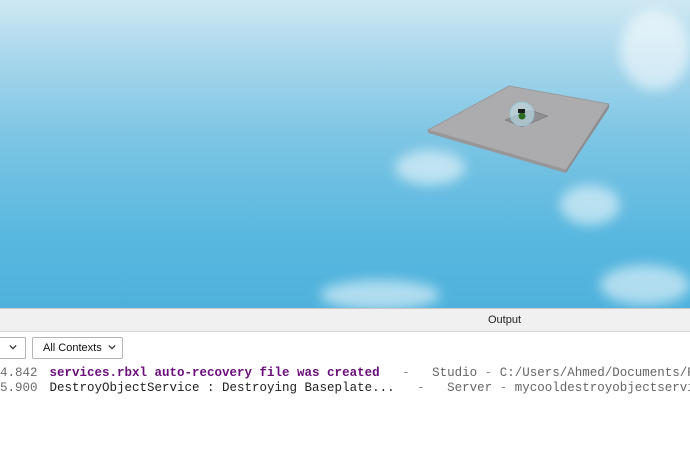 This screenshot has width=690, height=464. I want to click on log-context: Server, so click(470, 388).